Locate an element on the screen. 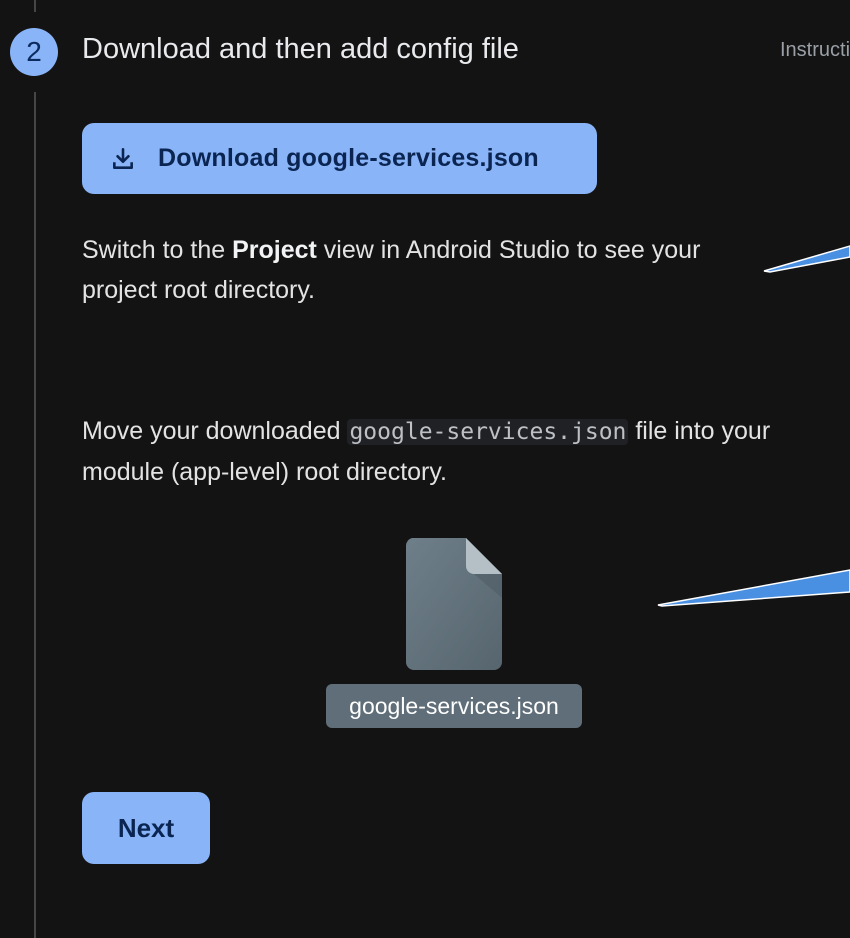  callout-pointer-top is located at coordinates (806, 259).